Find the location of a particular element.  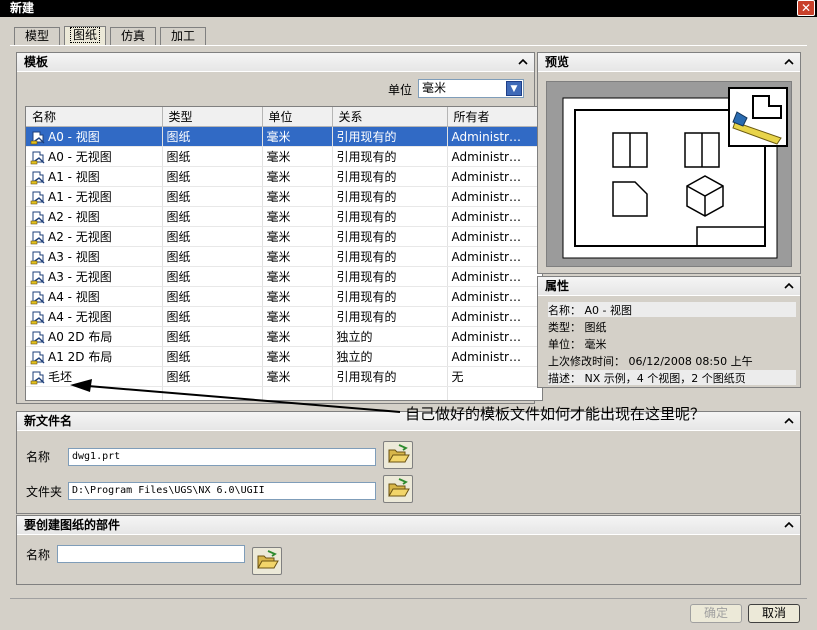

tab-simulation: 仿真 is located at coordinates (133, 36).